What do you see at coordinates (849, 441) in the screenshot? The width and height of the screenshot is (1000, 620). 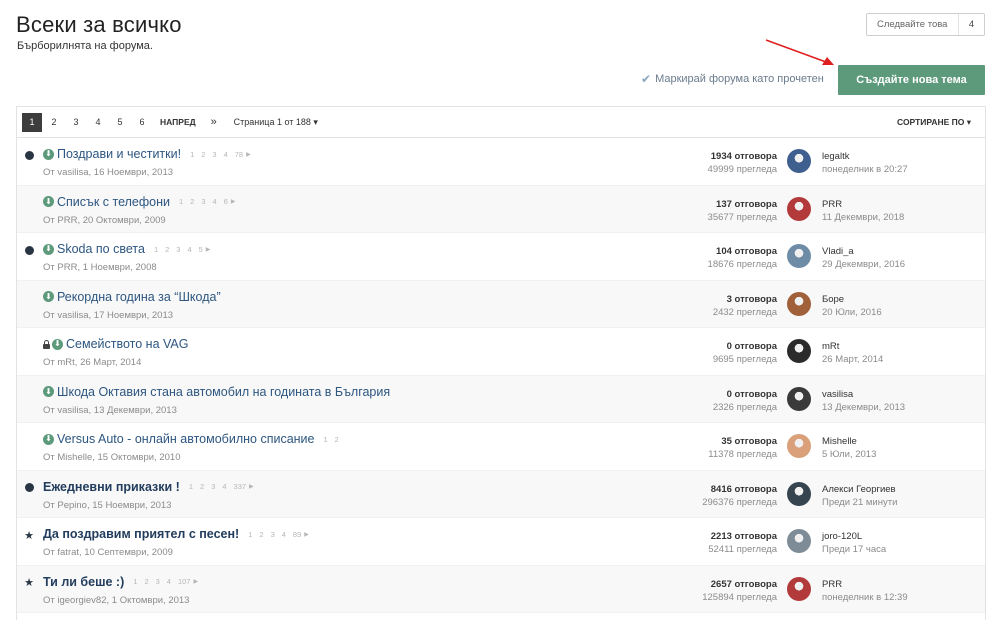 I see `last-poster-link: Mishelle` at bounding box center [849, 441].